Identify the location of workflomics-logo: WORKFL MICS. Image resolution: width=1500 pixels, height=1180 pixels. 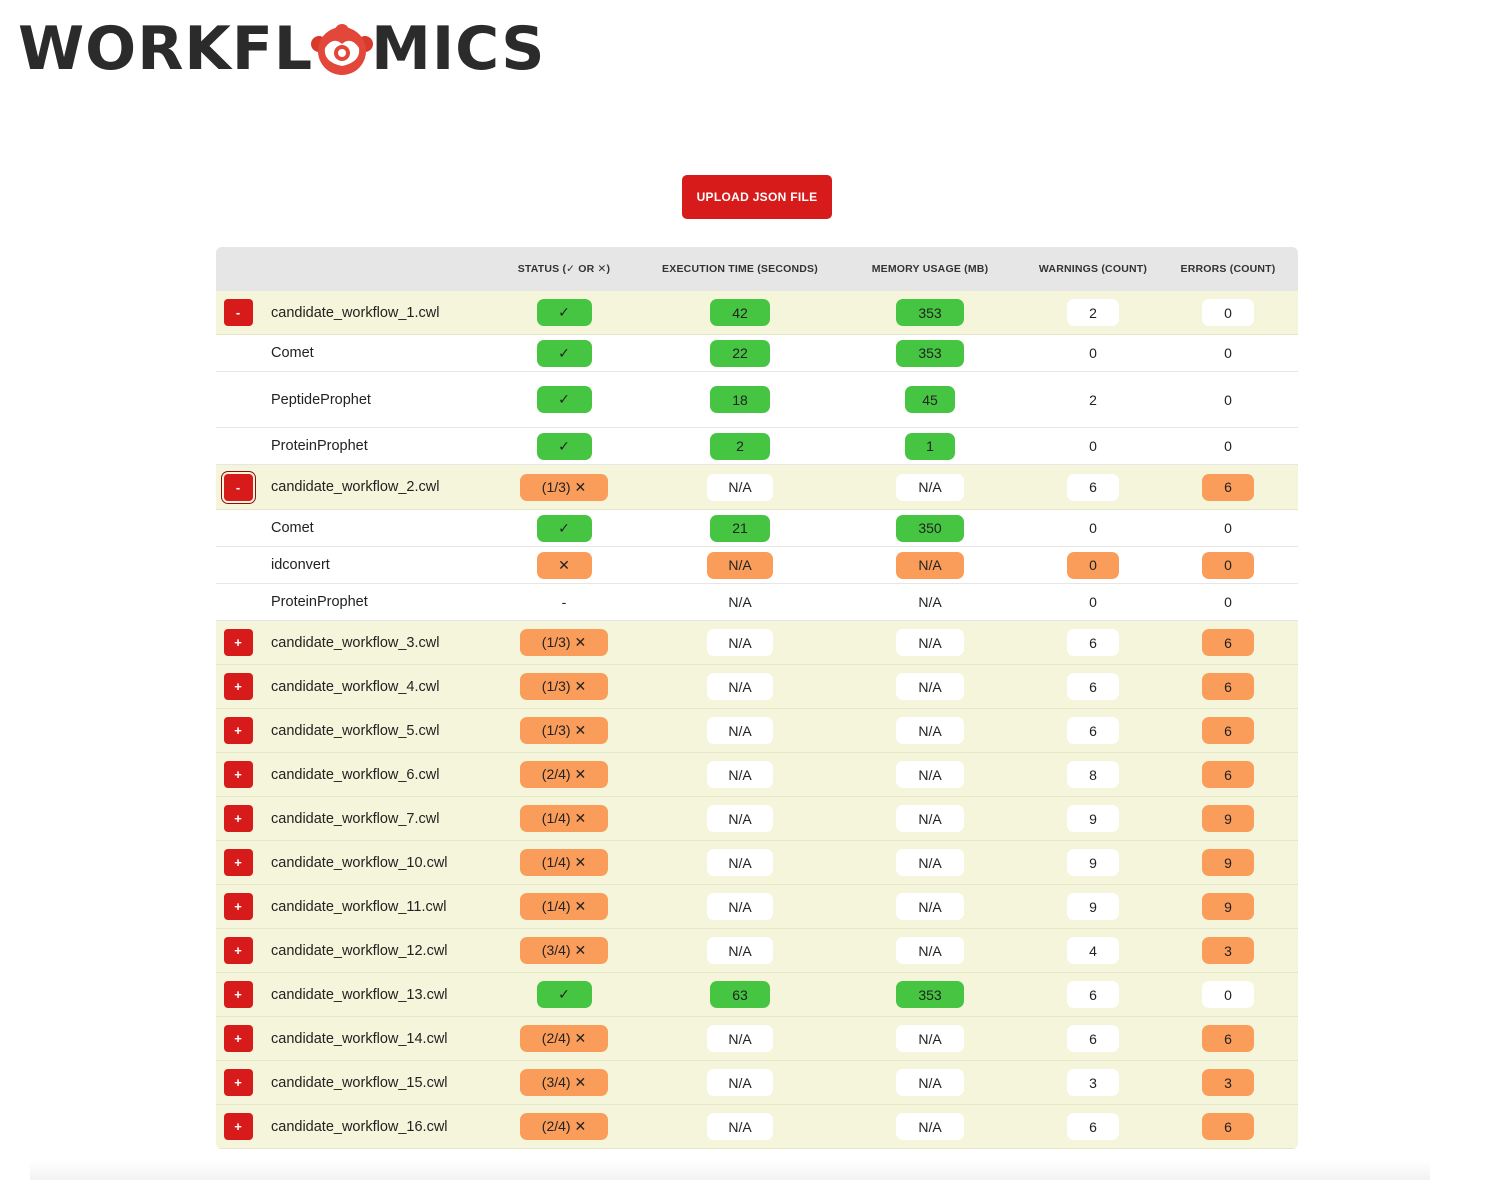
(282, 49).